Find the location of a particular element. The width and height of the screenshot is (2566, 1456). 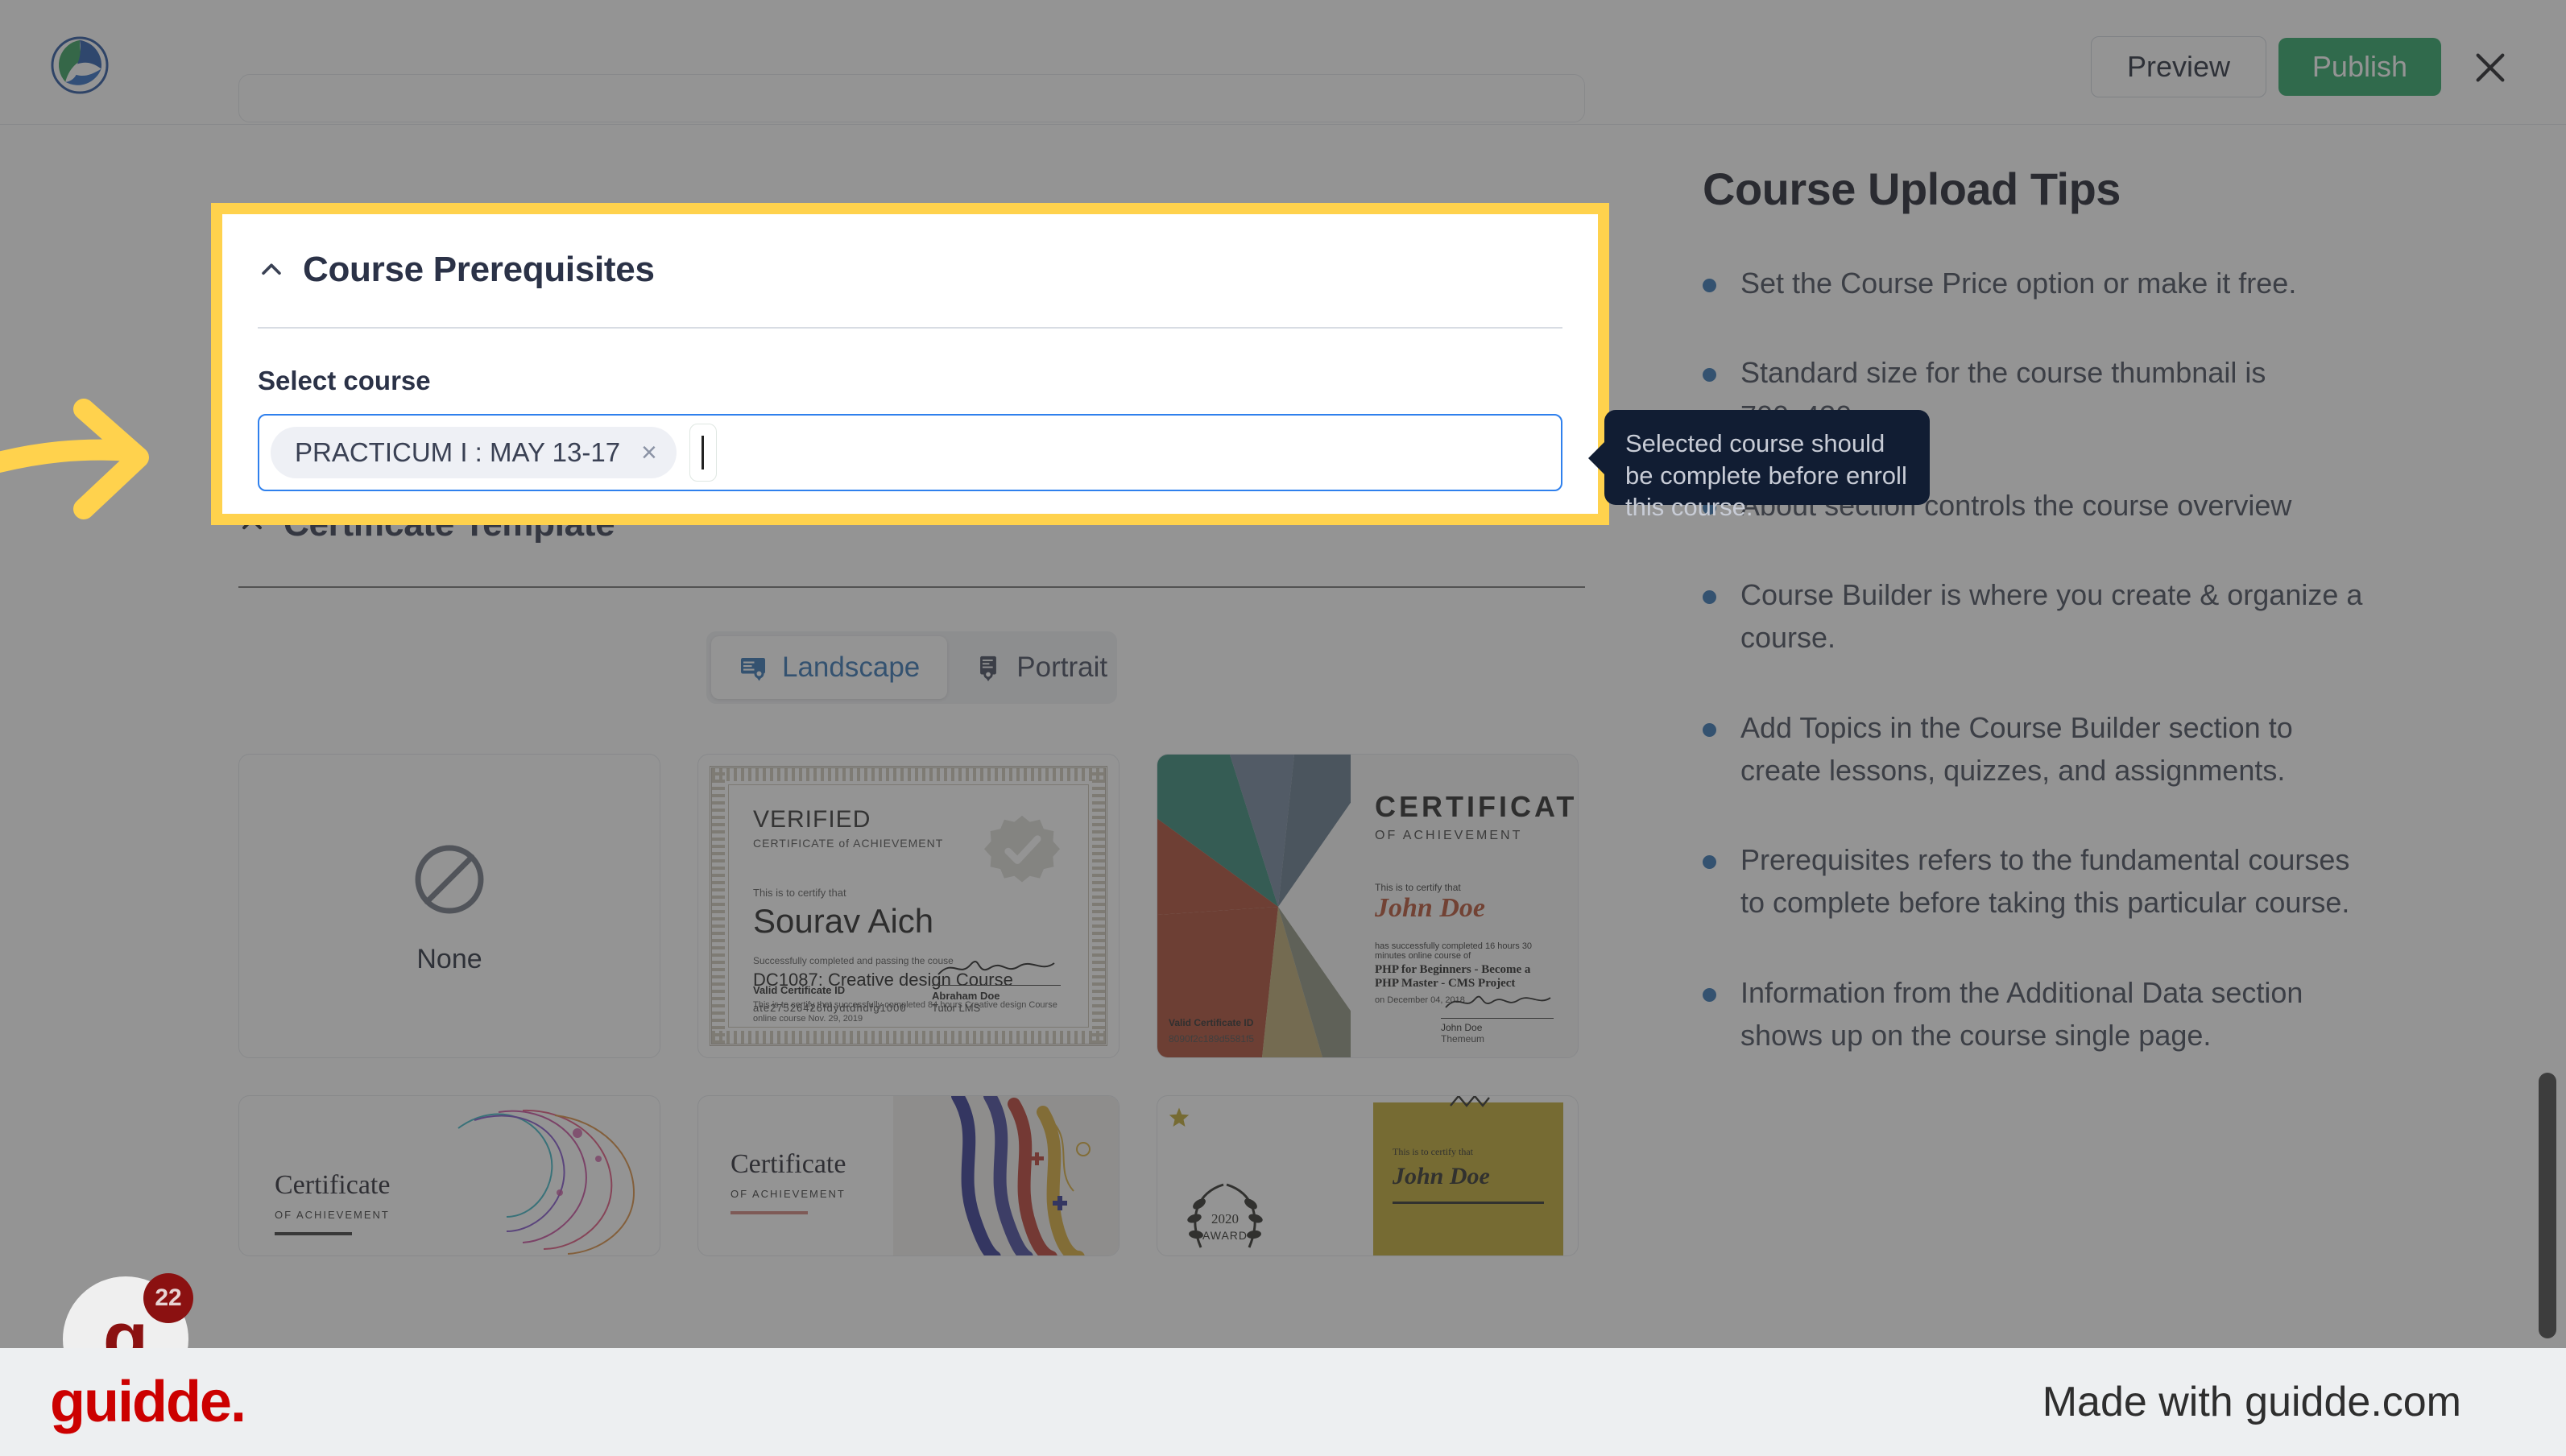

remove-chip-icon: × is located at coordinates (649, 453).